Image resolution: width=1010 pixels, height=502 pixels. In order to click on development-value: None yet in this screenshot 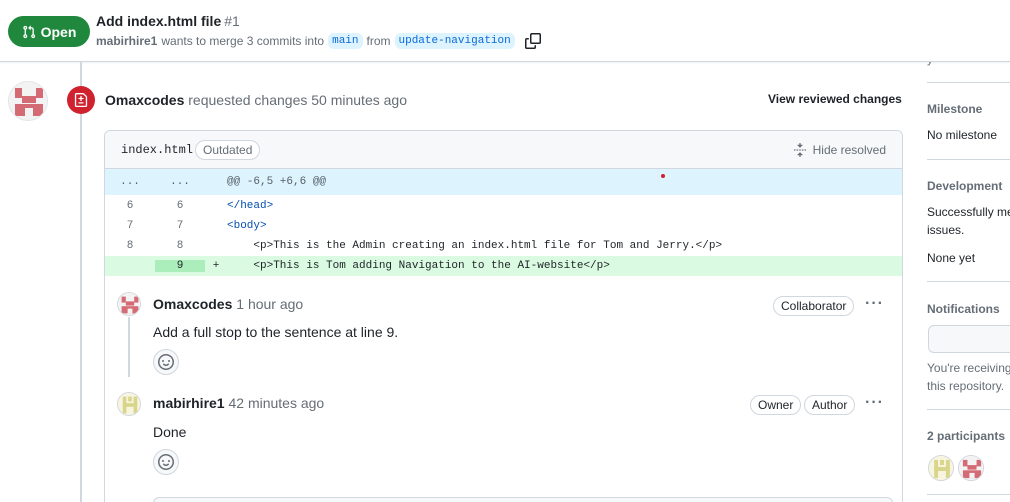, I will do `click(951, 258)`.